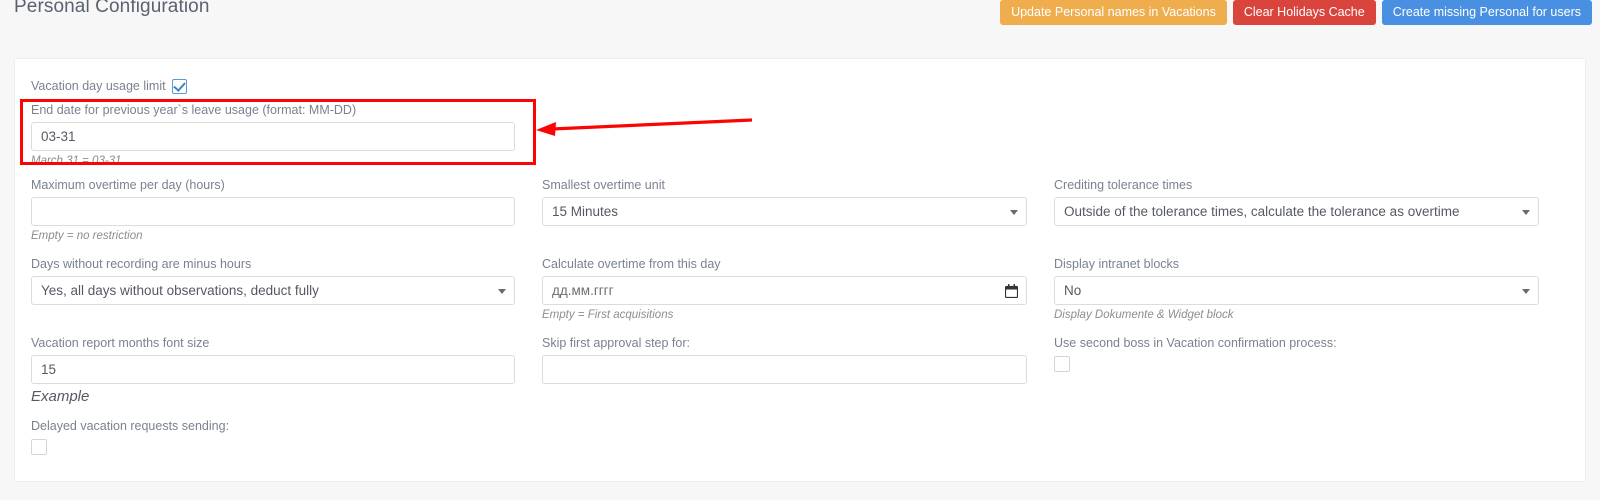 This screenshot has width=1600, height=500. I want to click on calendar-icon, so click(1011, 292).